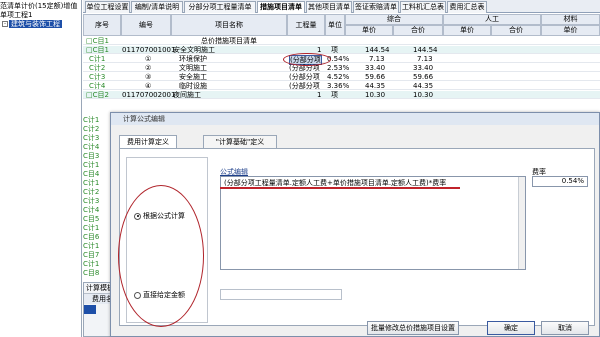 The image size is (600, 337). I want to click on formula-editor: (分部分项工程量清单.定额人工费+单价措施项目清单.定额人工费)*费率, so click(373, 223).